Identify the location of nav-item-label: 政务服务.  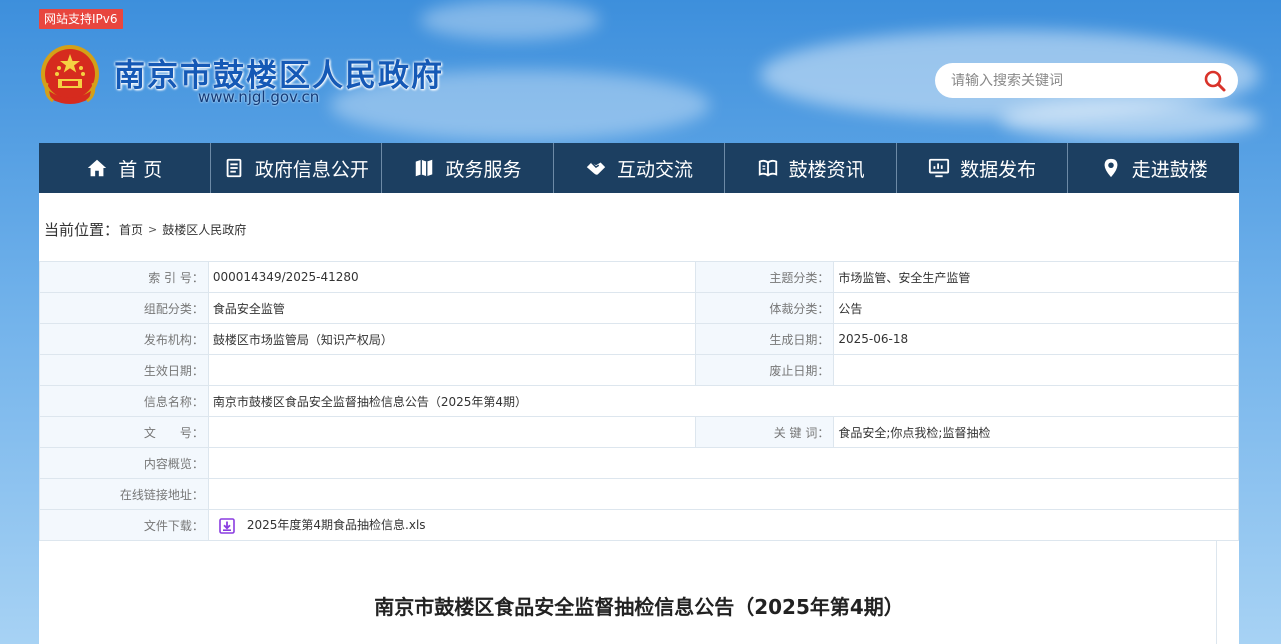
(483, 169).